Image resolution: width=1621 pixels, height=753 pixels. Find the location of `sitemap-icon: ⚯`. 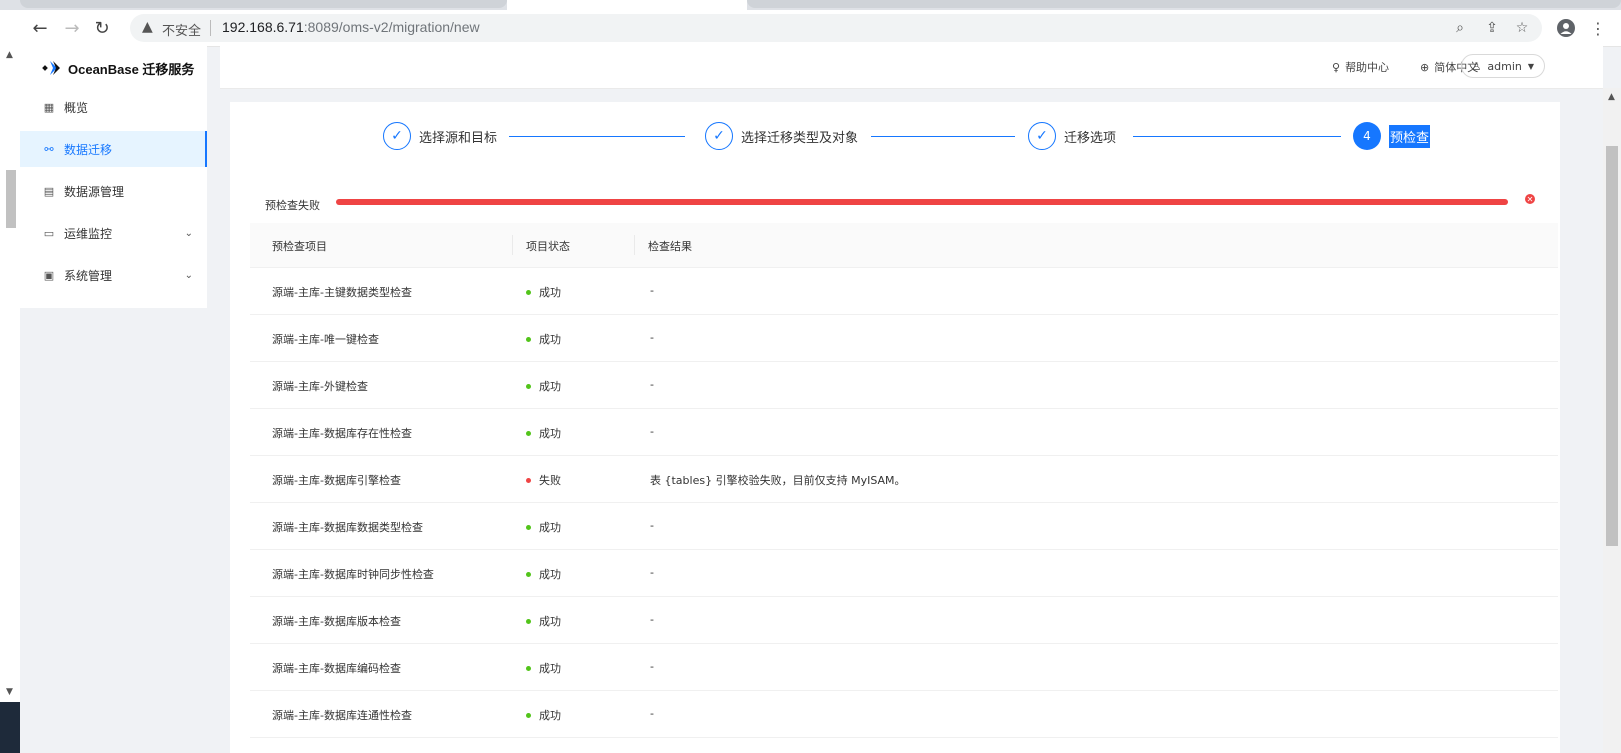

sitemap-icon: ⚯ is located at coordinates (49, 149).